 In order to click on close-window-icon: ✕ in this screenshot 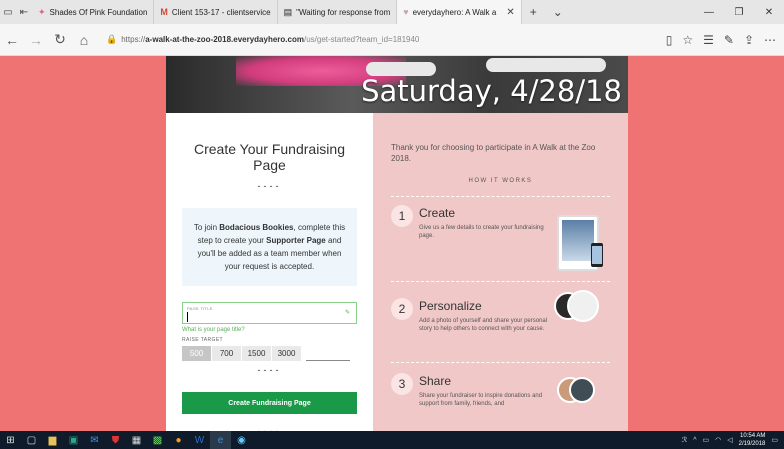, I will do `click(769, 12)`.